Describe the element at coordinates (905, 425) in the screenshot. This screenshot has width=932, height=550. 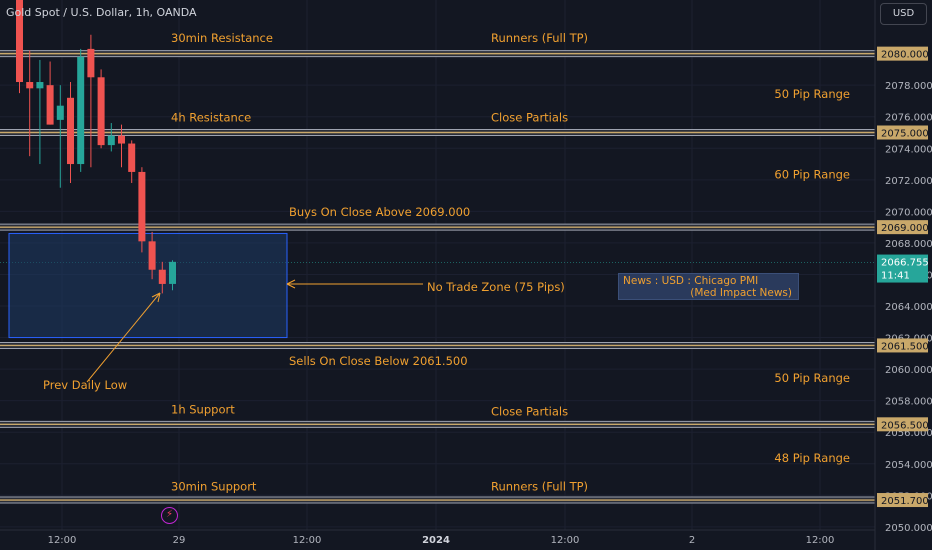
I see `level-price-label: 2056.500` at that location.